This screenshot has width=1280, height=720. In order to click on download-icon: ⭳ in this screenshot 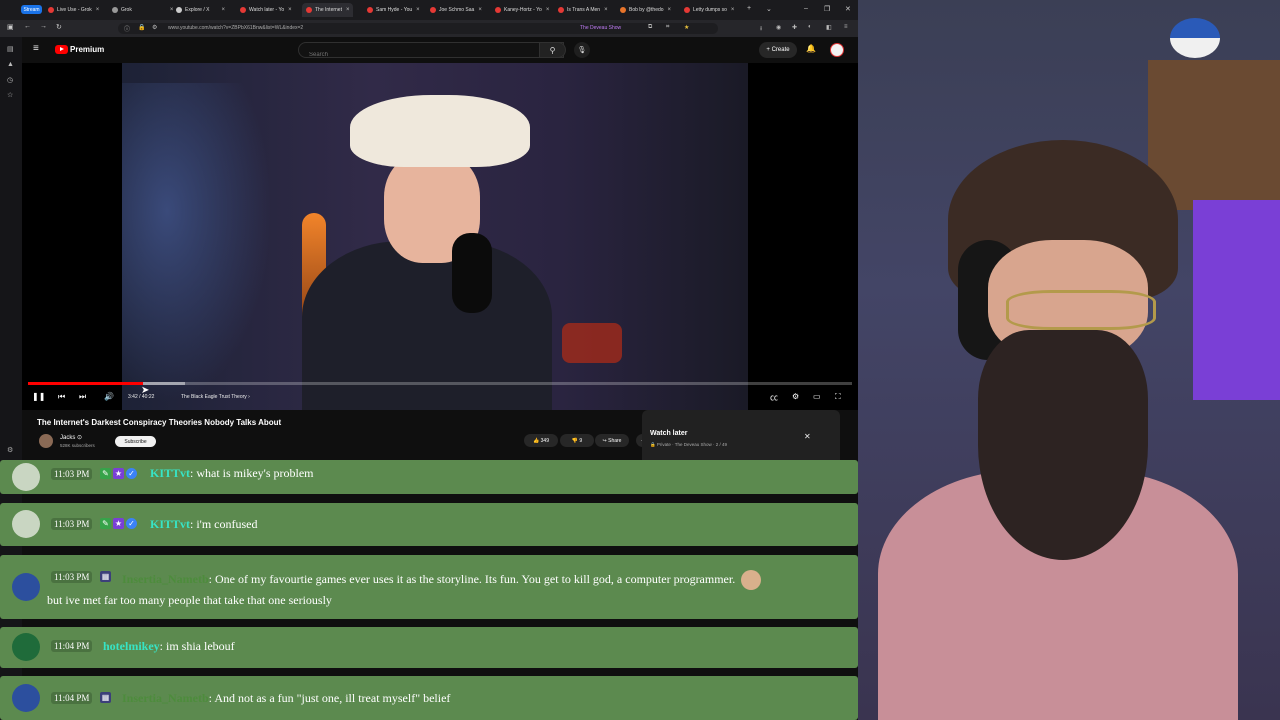, I will do `click(761, 29)`.